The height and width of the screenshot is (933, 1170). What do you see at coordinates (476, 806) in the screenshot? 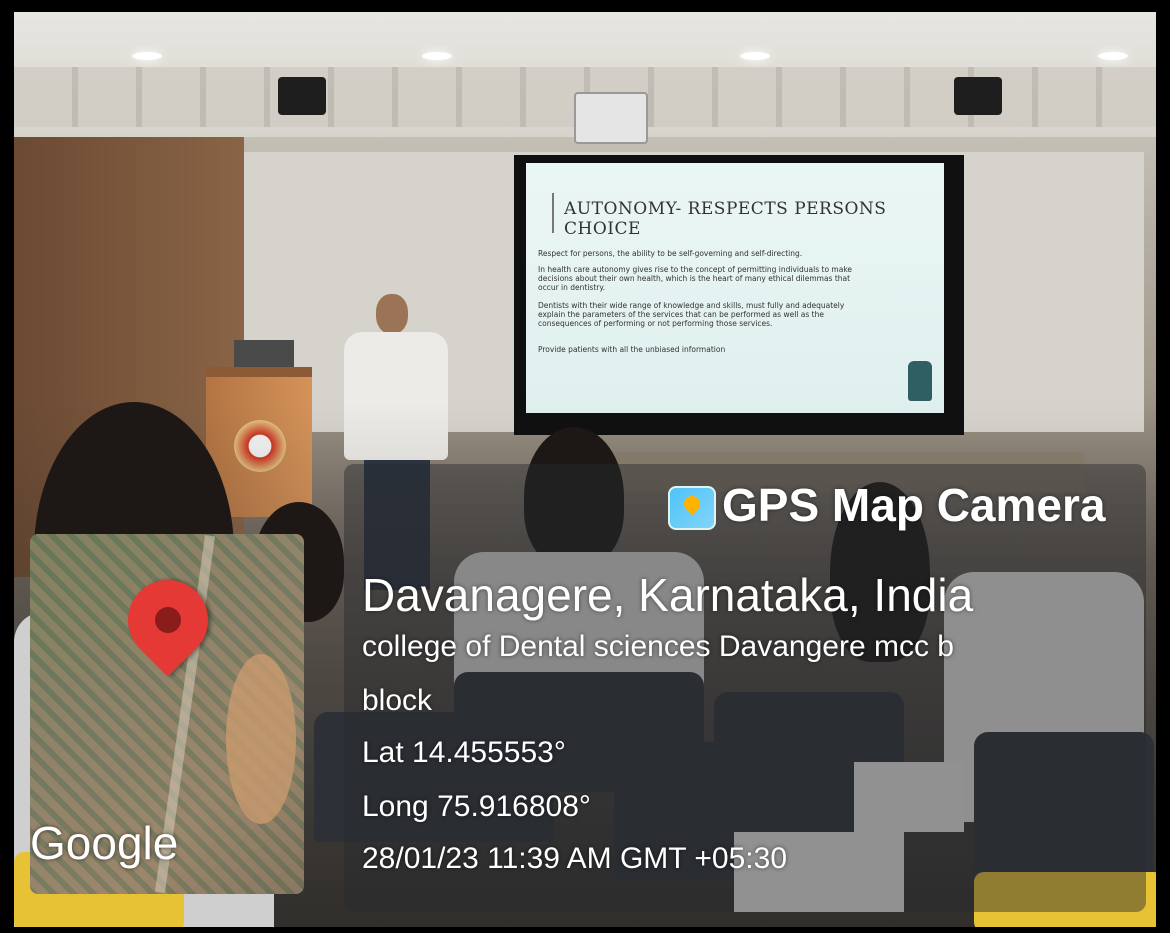
I see `longitude: Long 75.916808°` at bounding box center [476, 806].